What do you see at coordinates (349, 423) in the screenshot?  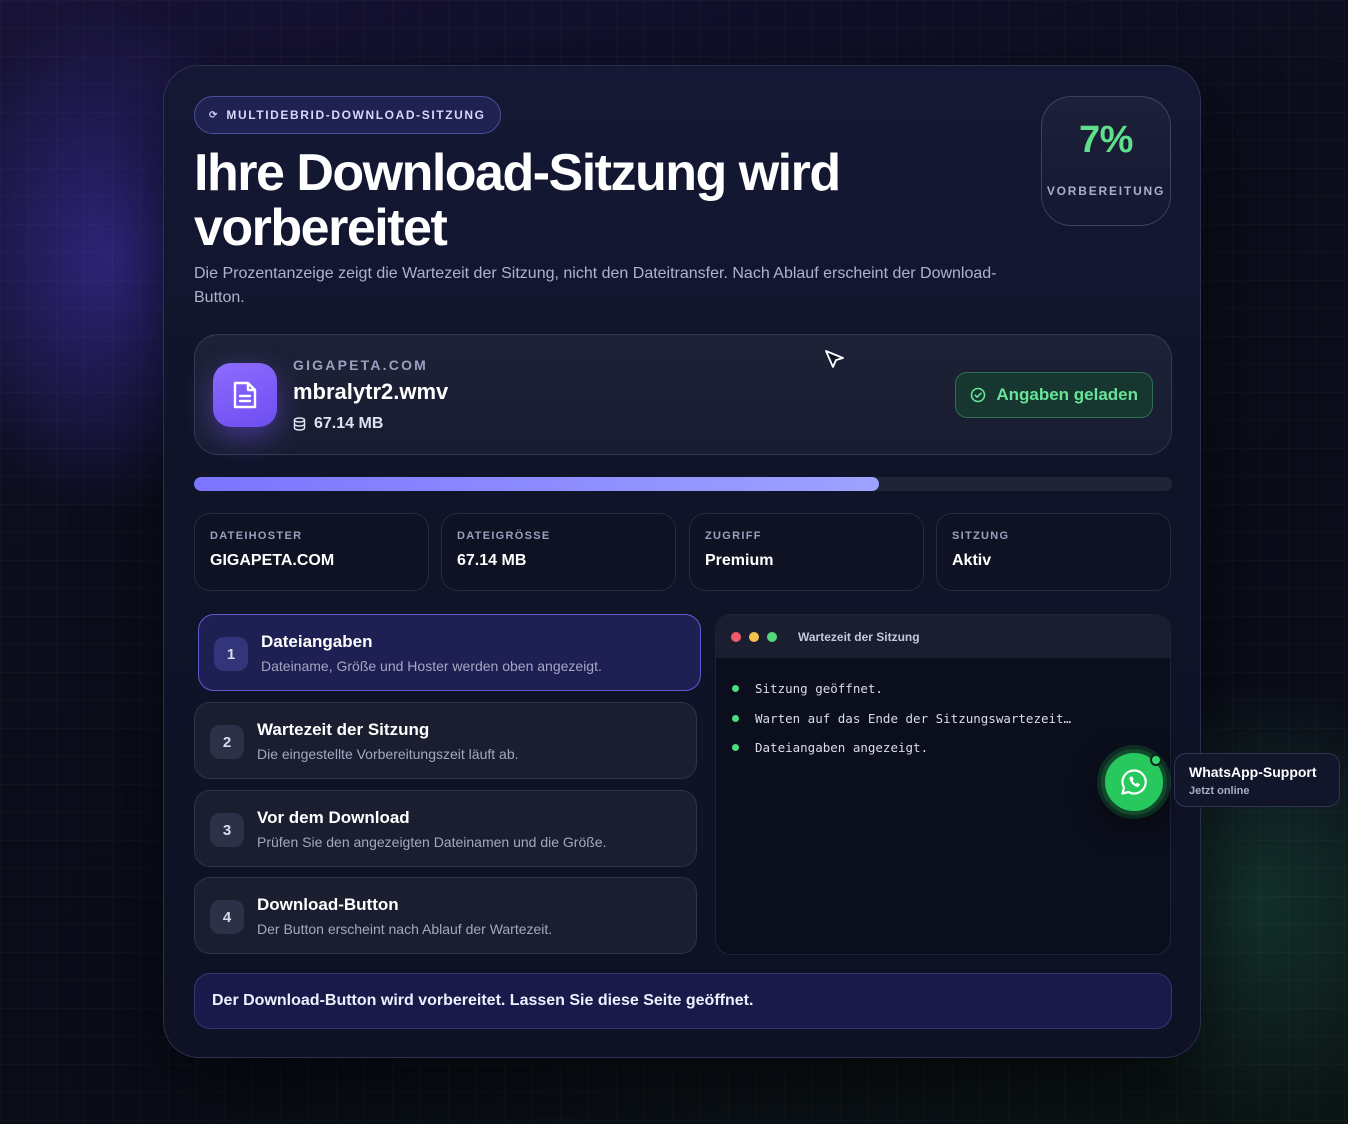 I see `file-size-value: 67.14 MB` at bounding box center [349, 423].